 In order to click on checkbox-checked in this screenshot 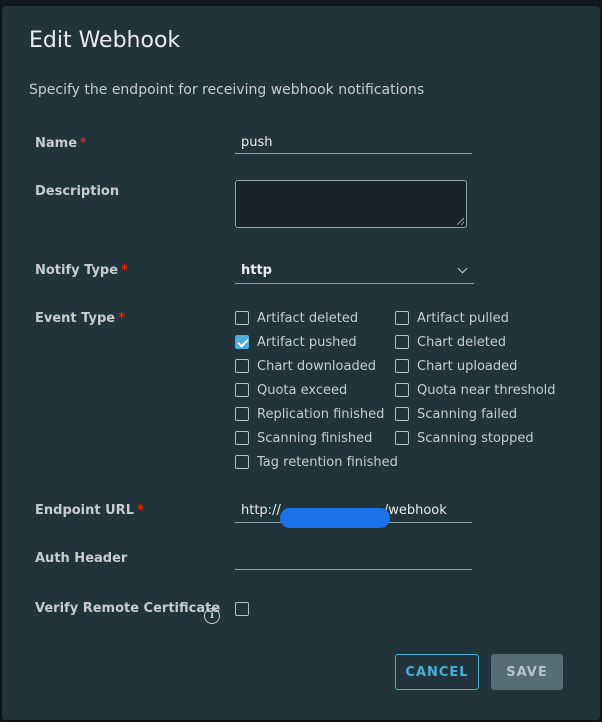, I will do `click(242, 342)`.